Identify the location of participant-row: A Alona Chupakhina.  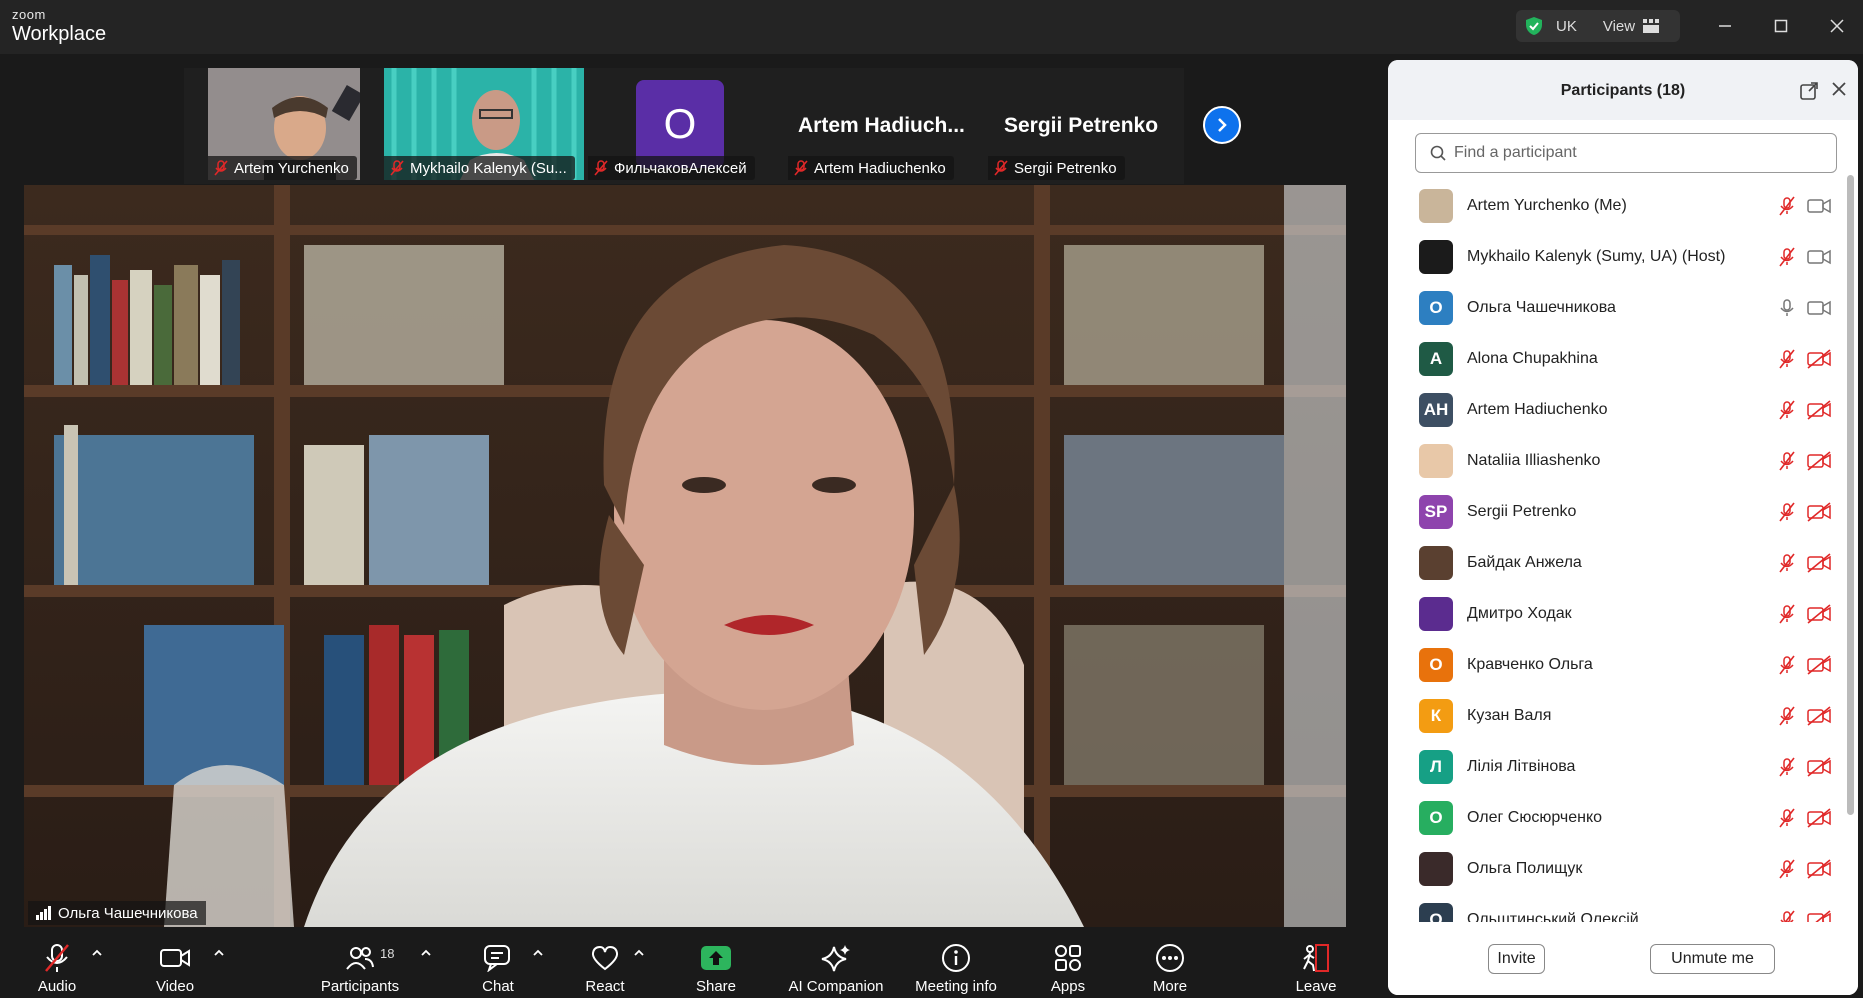
(1616, 358).